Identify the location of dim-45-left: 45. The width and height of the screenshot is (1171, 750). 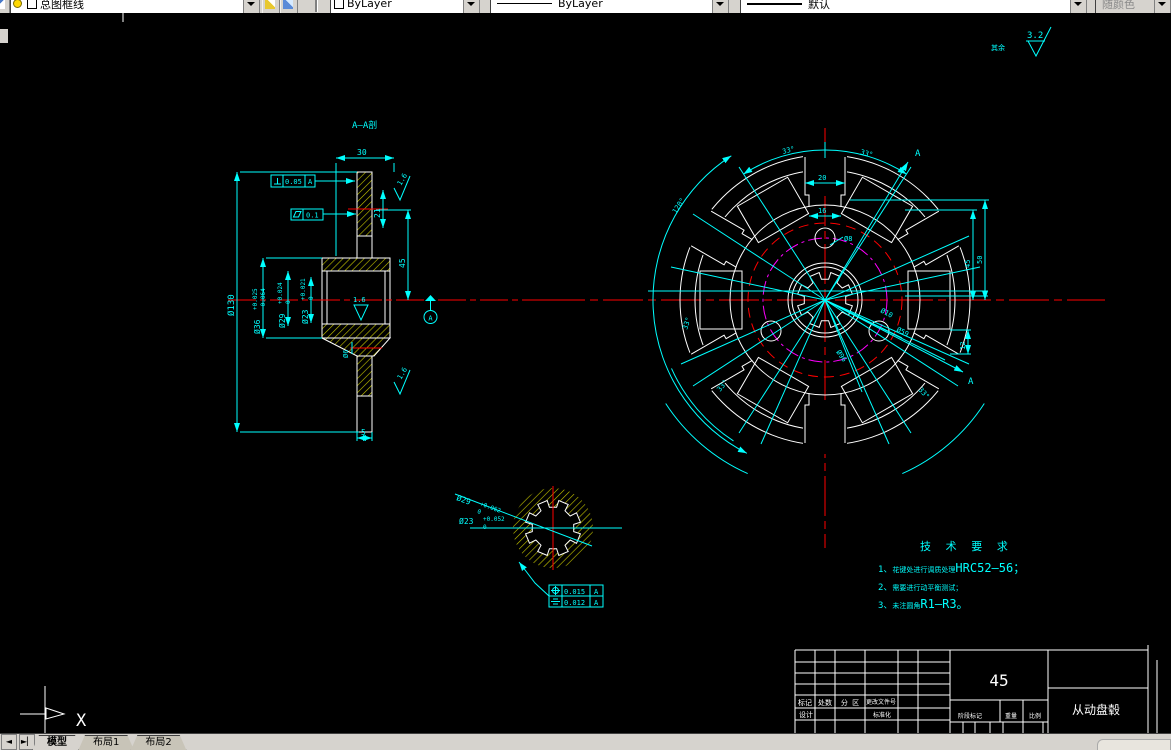
(402, 263).